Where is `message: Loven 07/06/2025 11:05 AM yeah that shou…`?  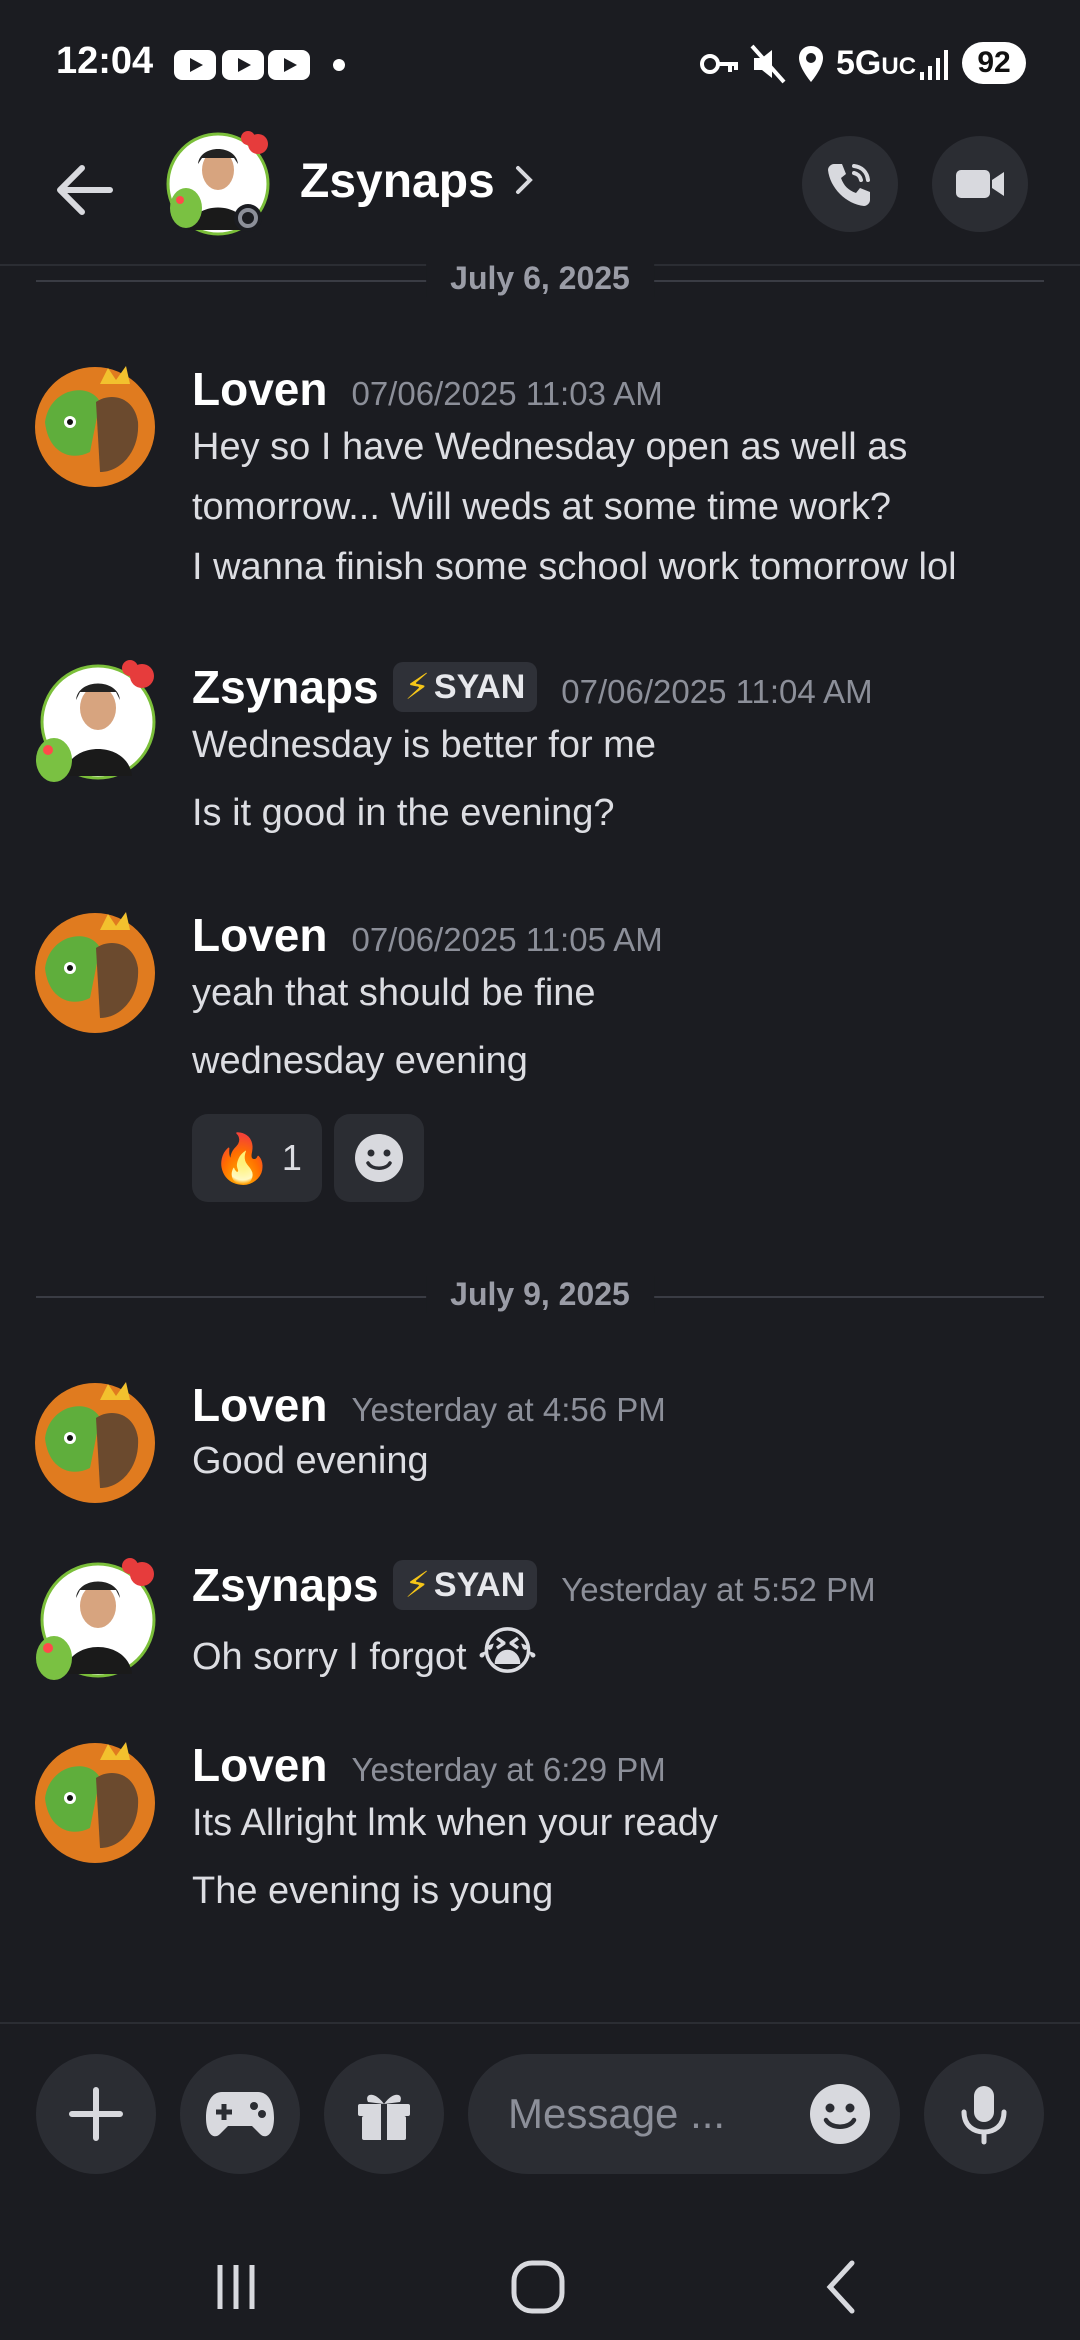
message: Loven 07/06/2025 11:05 AM yeah that shou… is located at coordinates (540, 1058).